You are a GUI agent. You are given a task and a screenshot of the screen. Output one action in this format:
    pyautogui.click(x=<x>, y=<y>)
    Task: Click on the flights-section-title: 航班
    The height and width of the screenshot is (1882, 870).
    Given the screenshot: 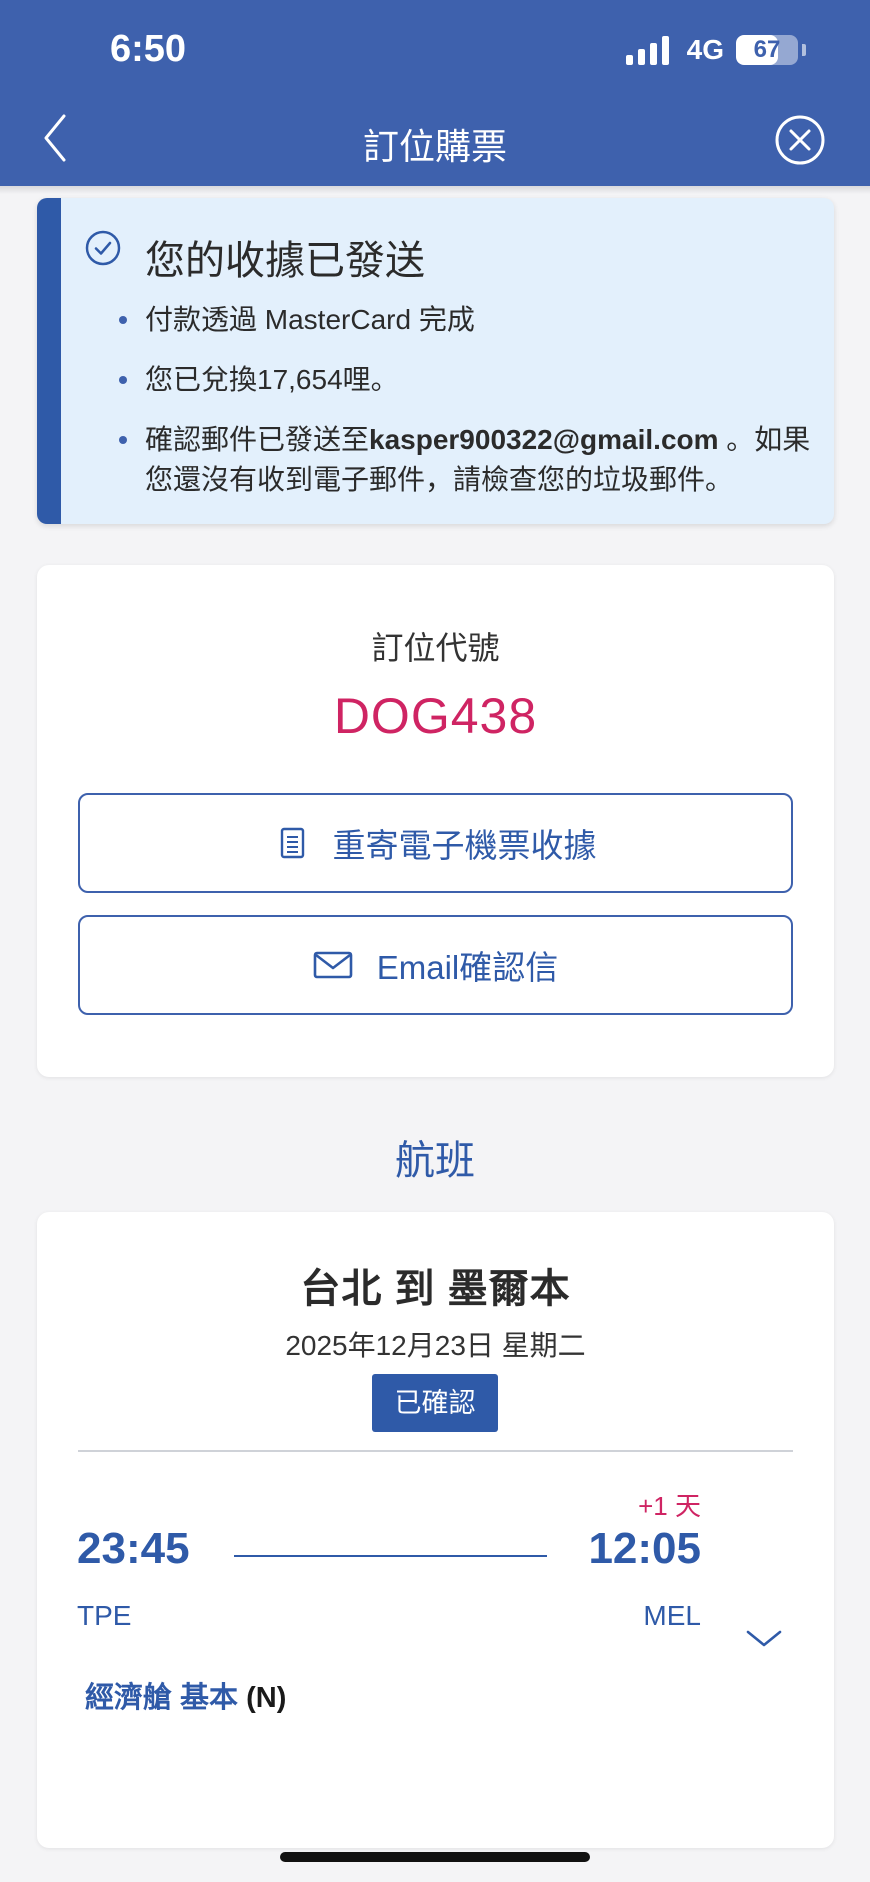 What is the action you would take?
    pyautogui.click(x=435, y=1161)
    